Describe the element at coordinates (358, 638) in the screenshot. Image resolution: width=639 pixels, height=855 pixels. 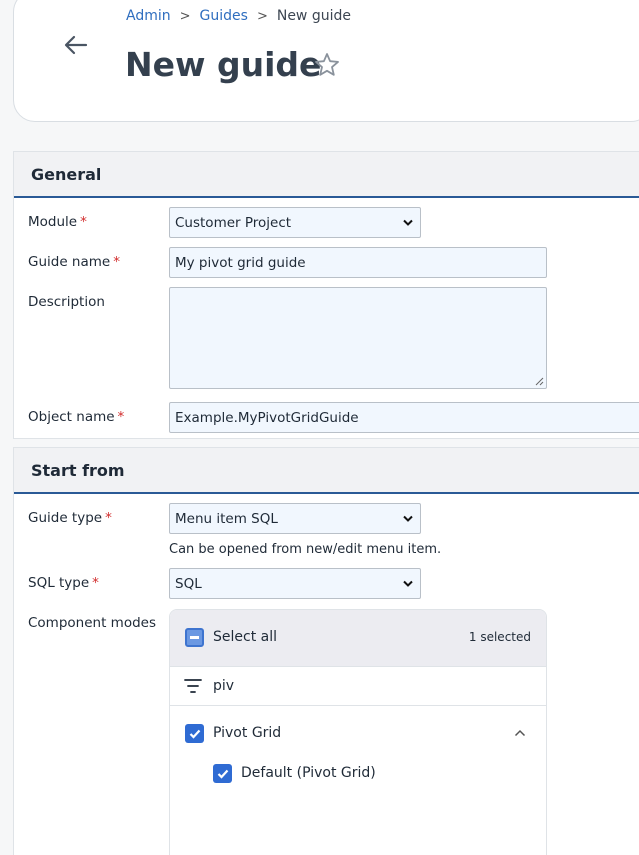
I see `select-all-row: Select all 1 selected` at that location.